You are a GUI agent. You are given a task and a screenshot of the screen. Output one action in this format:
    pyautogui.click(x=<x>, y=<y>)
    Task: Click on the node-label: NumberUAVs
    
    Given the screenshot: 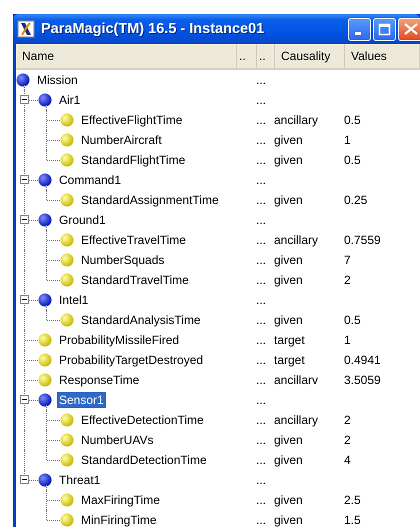 What is the action you would take?
    pyautogui.click(x=117, y=440)
    